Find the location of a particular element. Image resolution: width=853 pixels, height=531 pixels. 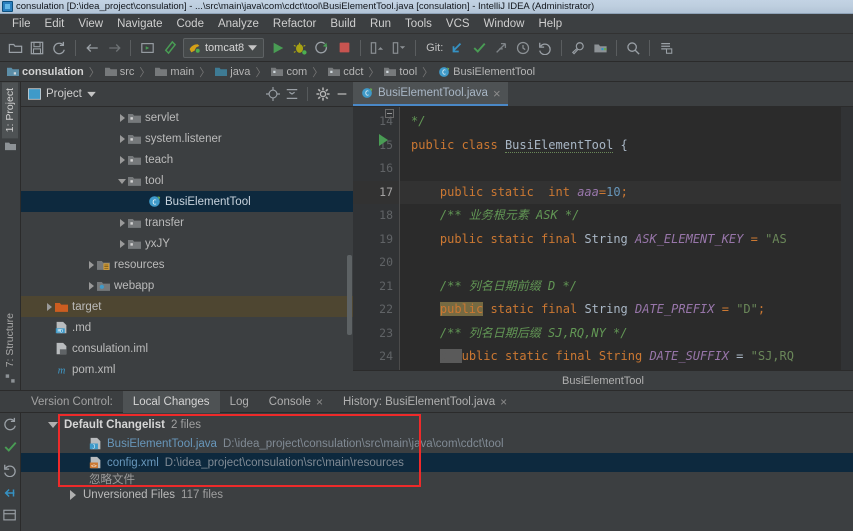

menu-tools: Tools is located at coordinates (418, 24).